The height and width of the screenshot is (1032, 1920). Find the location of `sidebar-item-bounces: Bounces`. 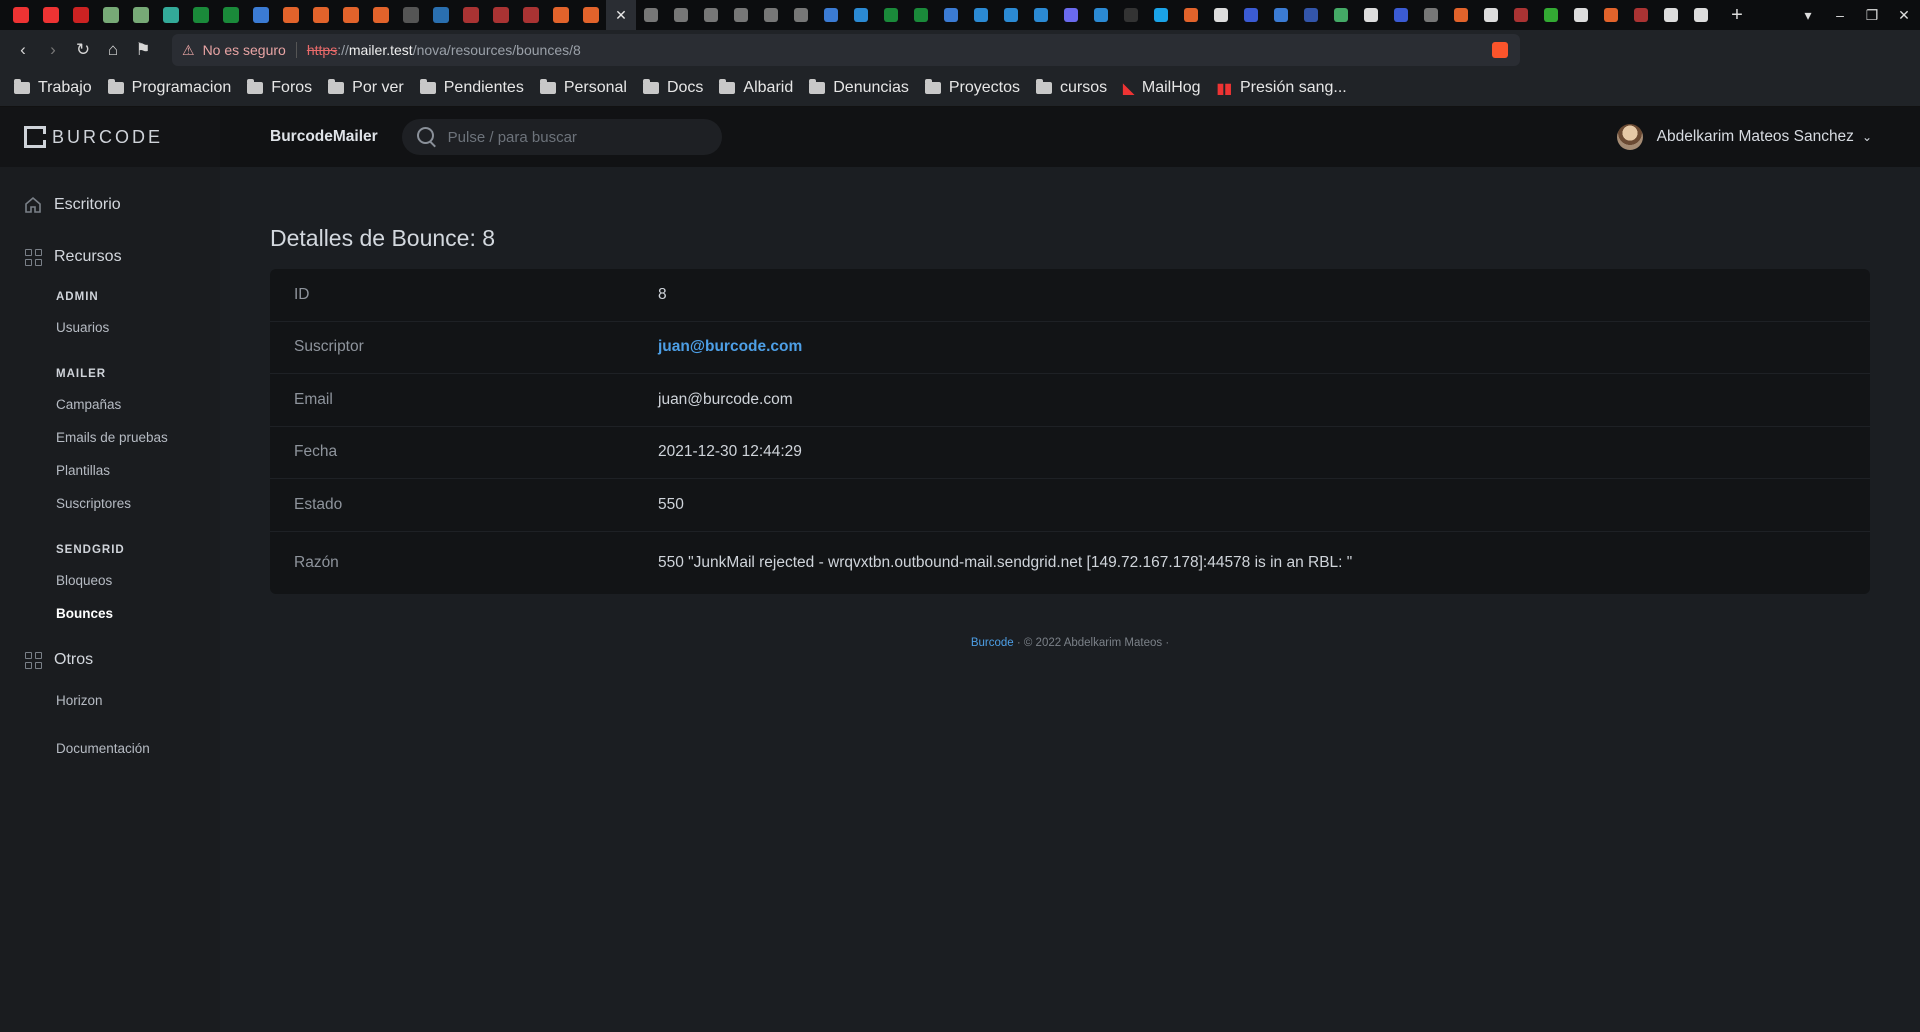

sidebar-item-bounces: Bounces is located at coordinates (110, 613).